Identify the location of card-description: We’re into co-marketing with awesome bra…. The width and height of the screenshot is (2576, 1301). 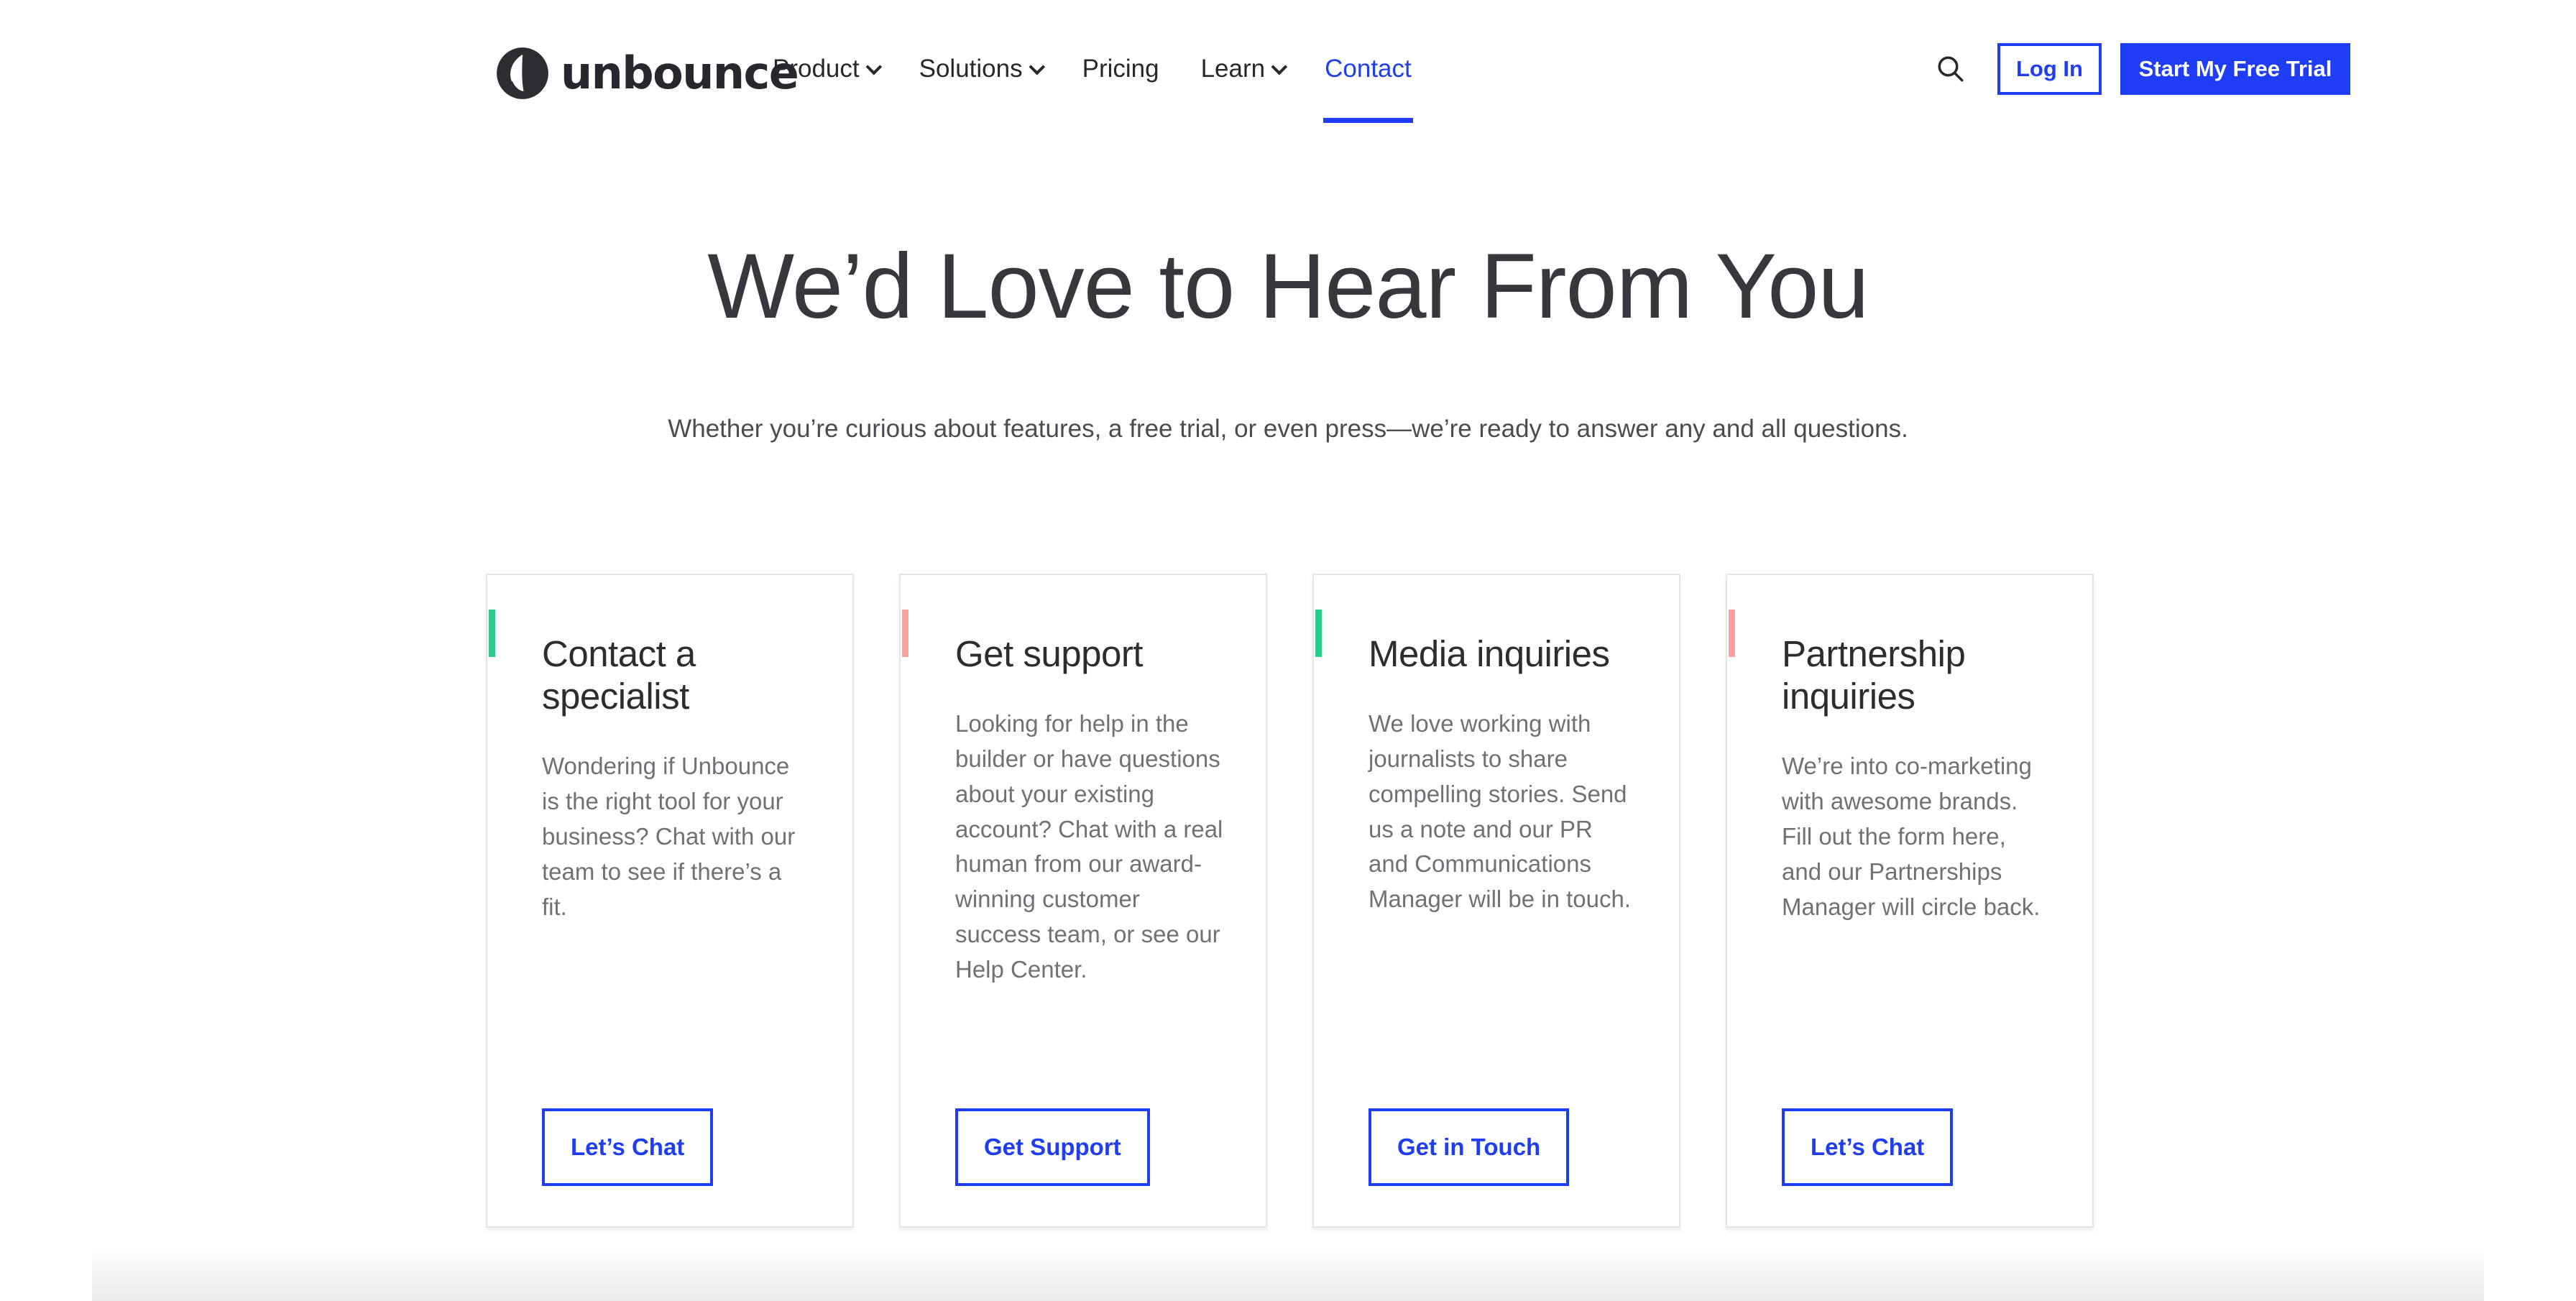
(1911, 836).